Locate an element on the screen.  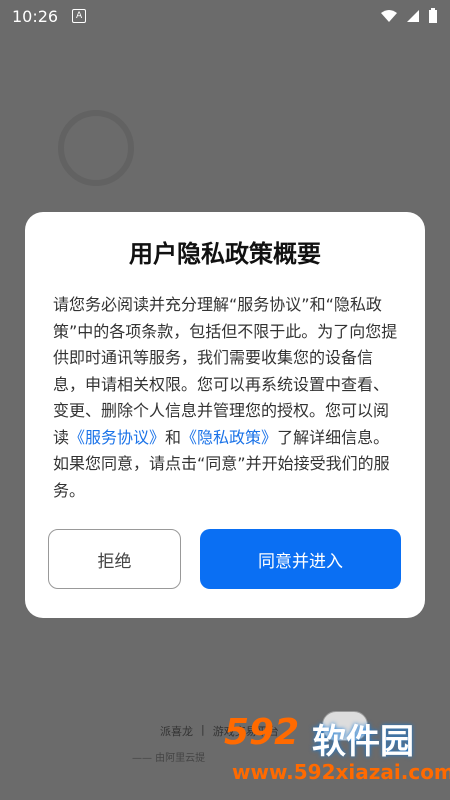
wifi-icon is located at coordinates (389, 16).